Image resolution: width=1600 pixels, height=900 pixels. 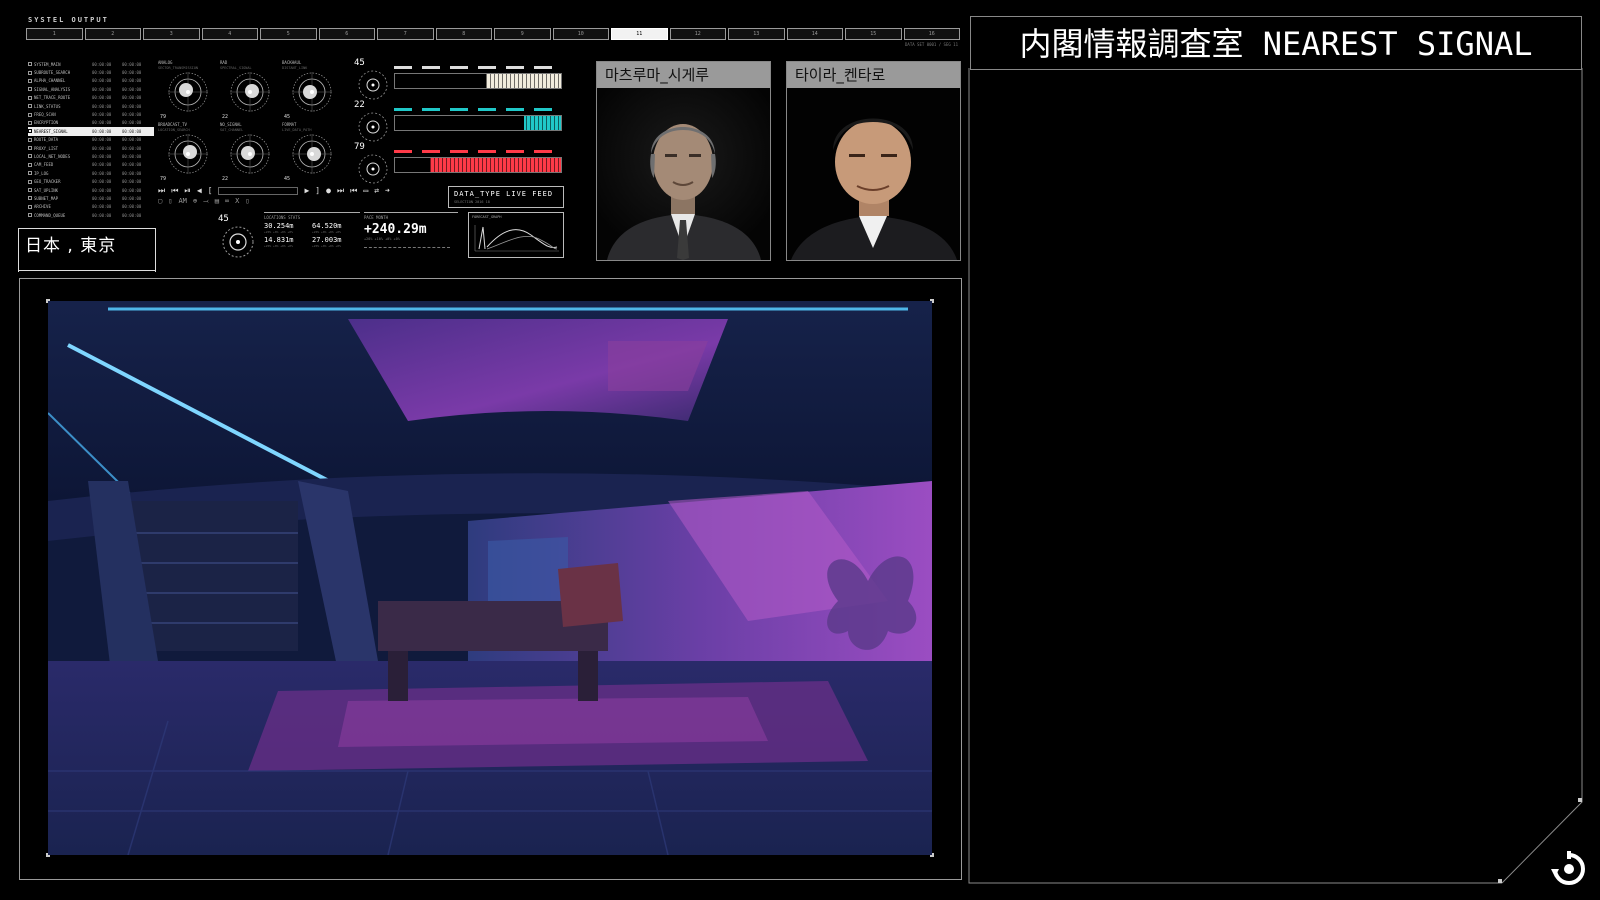 I want to click on segment-tab: 11, so click(x=639, y=34).